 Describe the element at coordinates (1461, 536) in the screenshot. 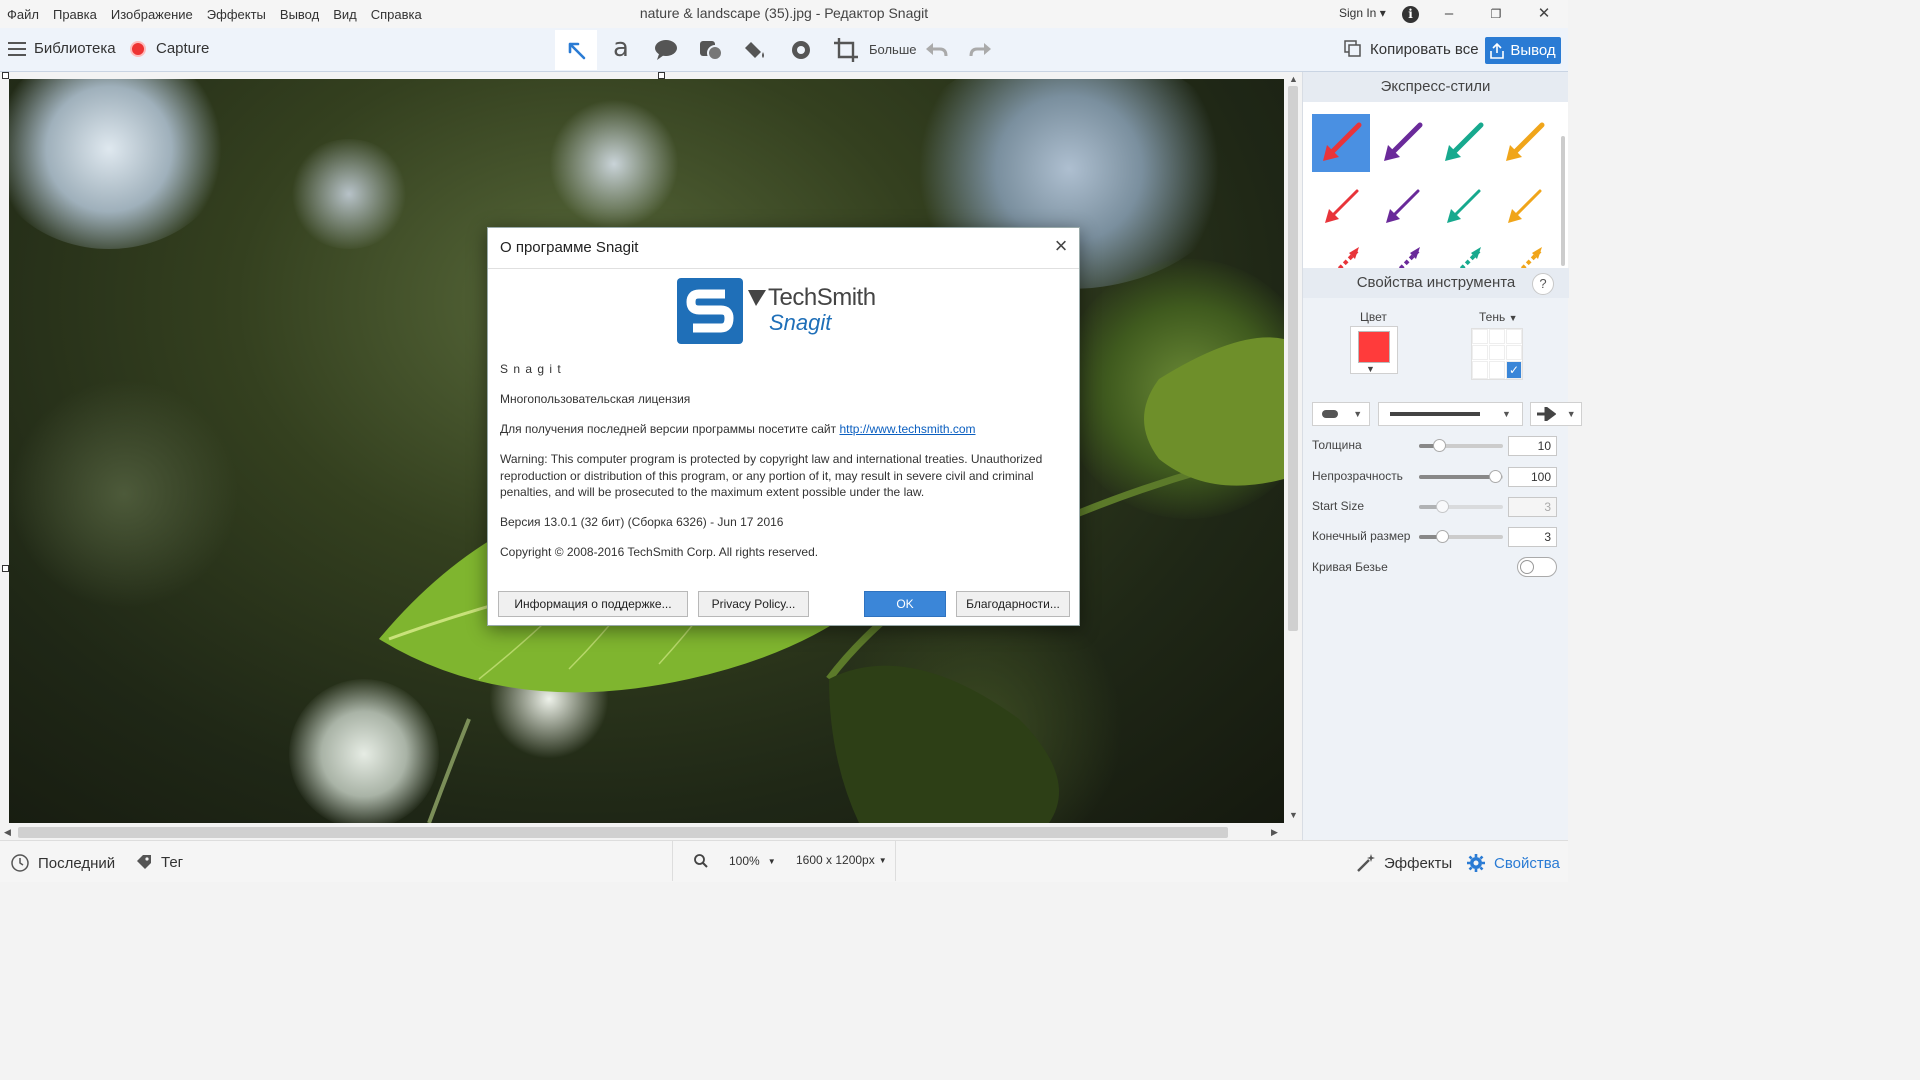

I see `end-size-slider` at that location.